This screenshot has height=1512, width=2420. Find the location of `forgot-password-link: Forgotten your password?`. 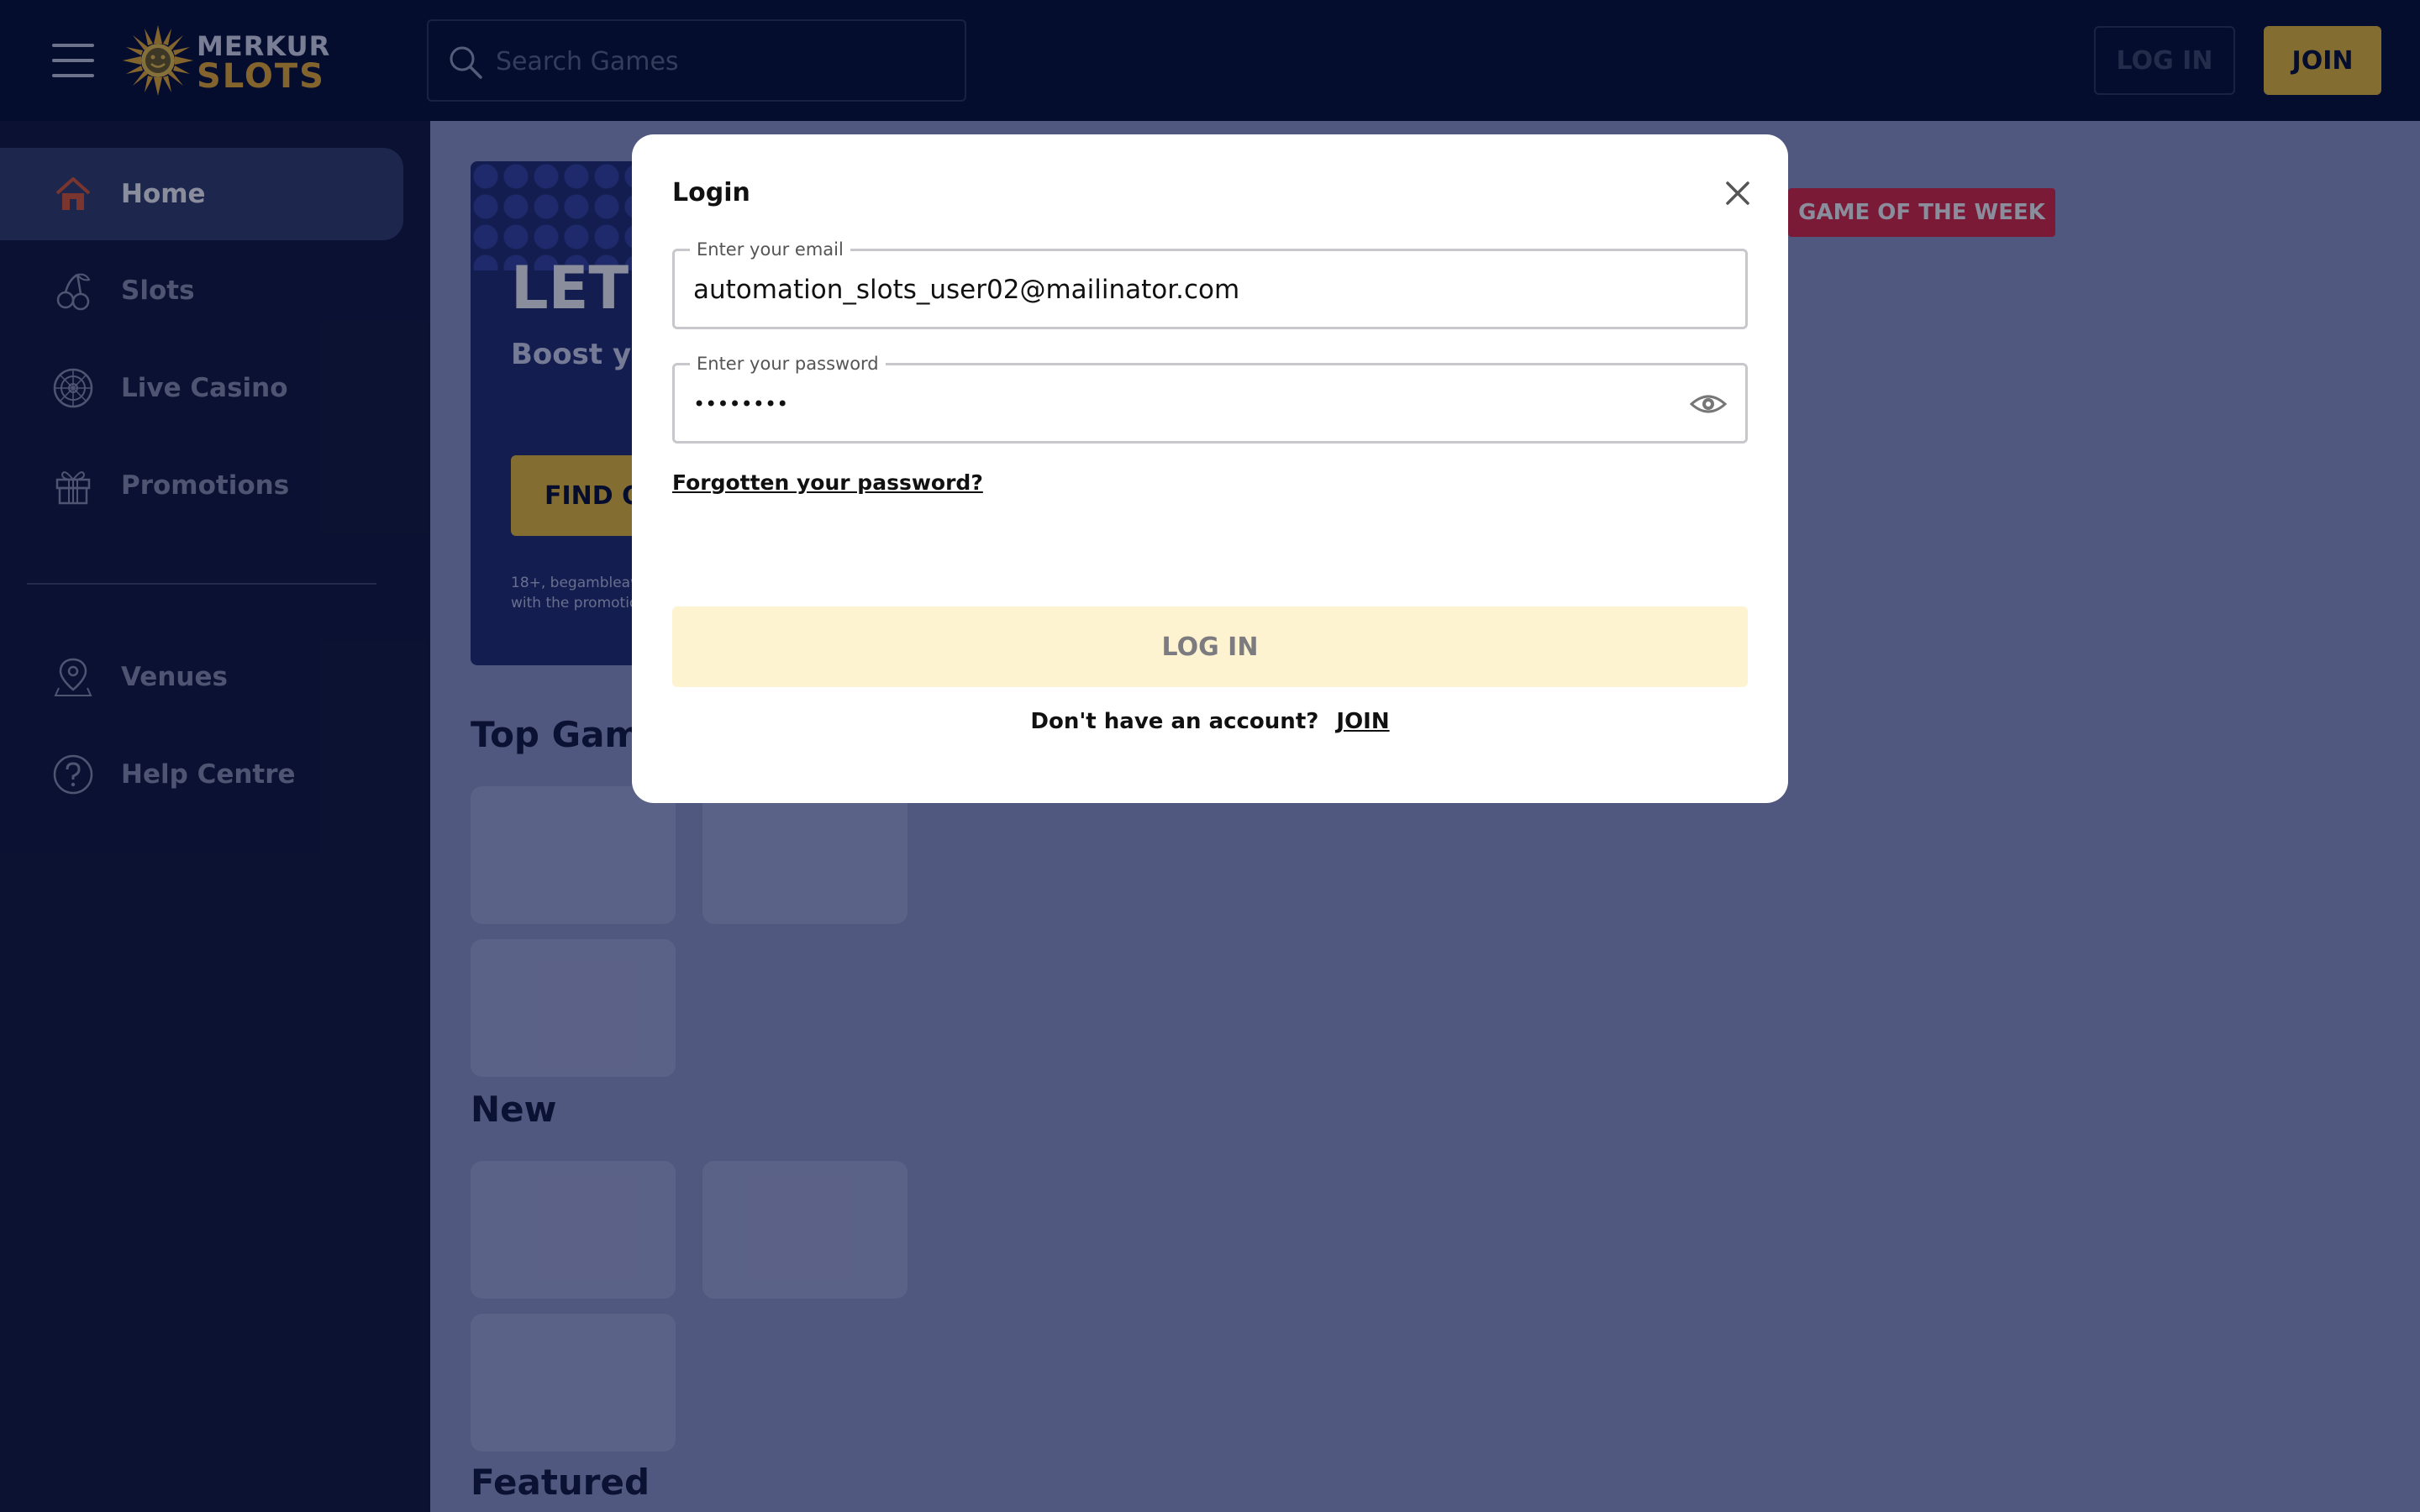

forgot-password-link: Forgotten your password? is located at coordinates (827, 482).